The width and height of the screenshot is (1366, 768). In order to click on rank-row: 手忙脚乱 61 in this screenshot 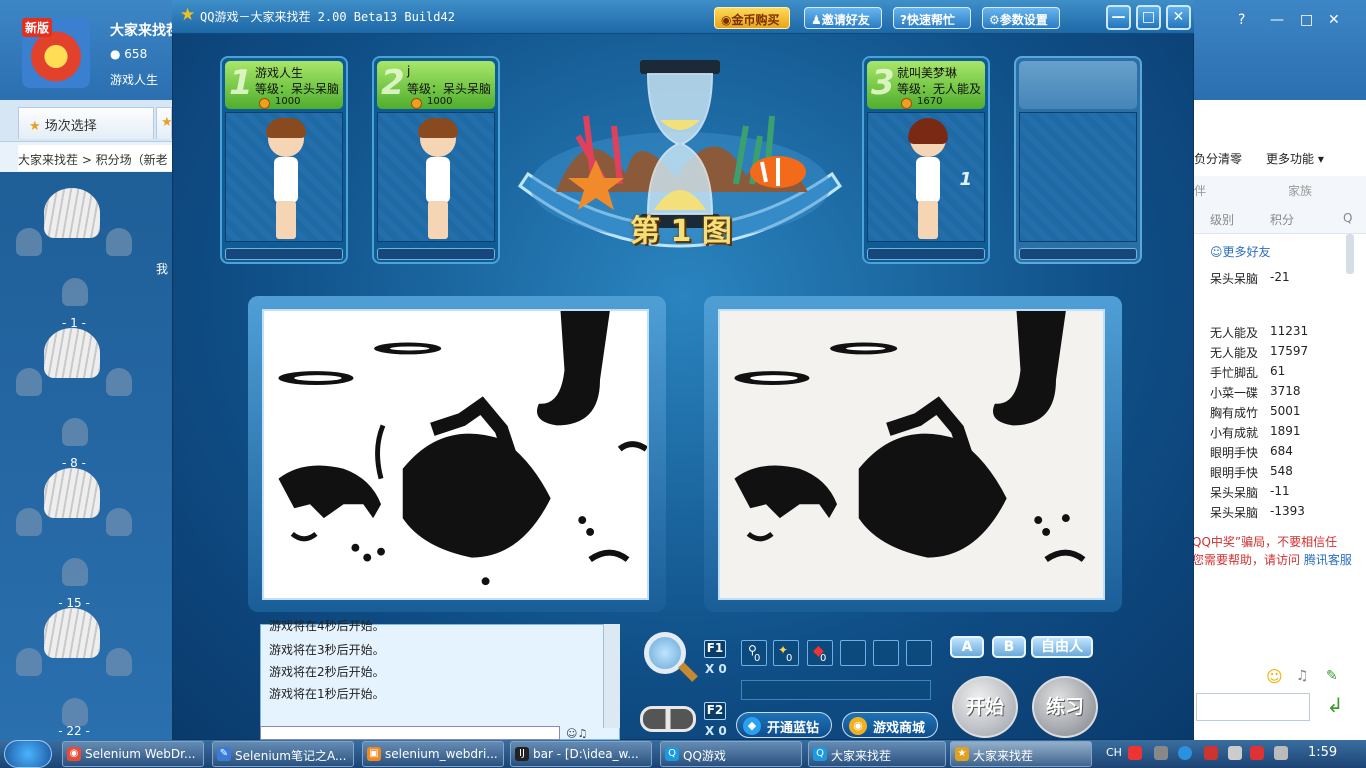, I will do `click(1285, 374)`.